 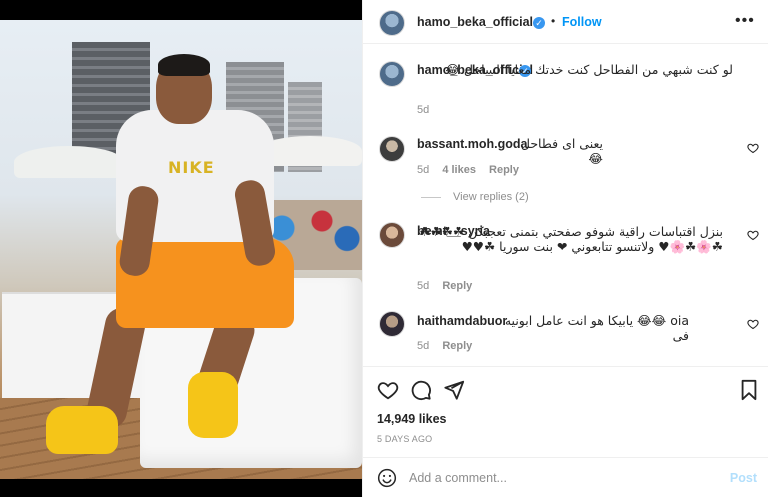 What do you see at coordinates (454, 390) in the screenshot?
I see `share-icon` at bounding box center [454, 390].